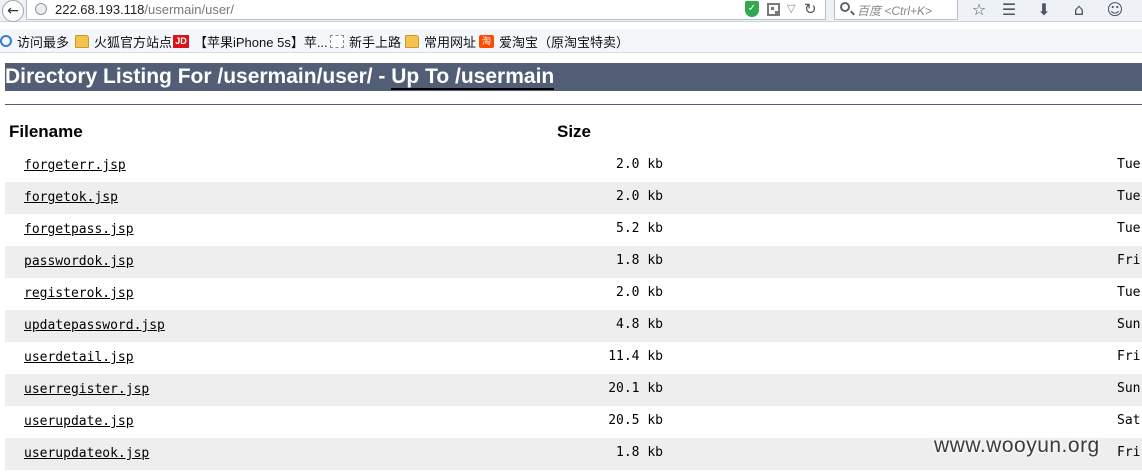 This screenshot has width=1142, height=475. What do you see at coordinates (573, 390) in the screenshot?
I see `table-row: userregister.jsp 20.1 kb Sun` at bounding box center [573, 390].